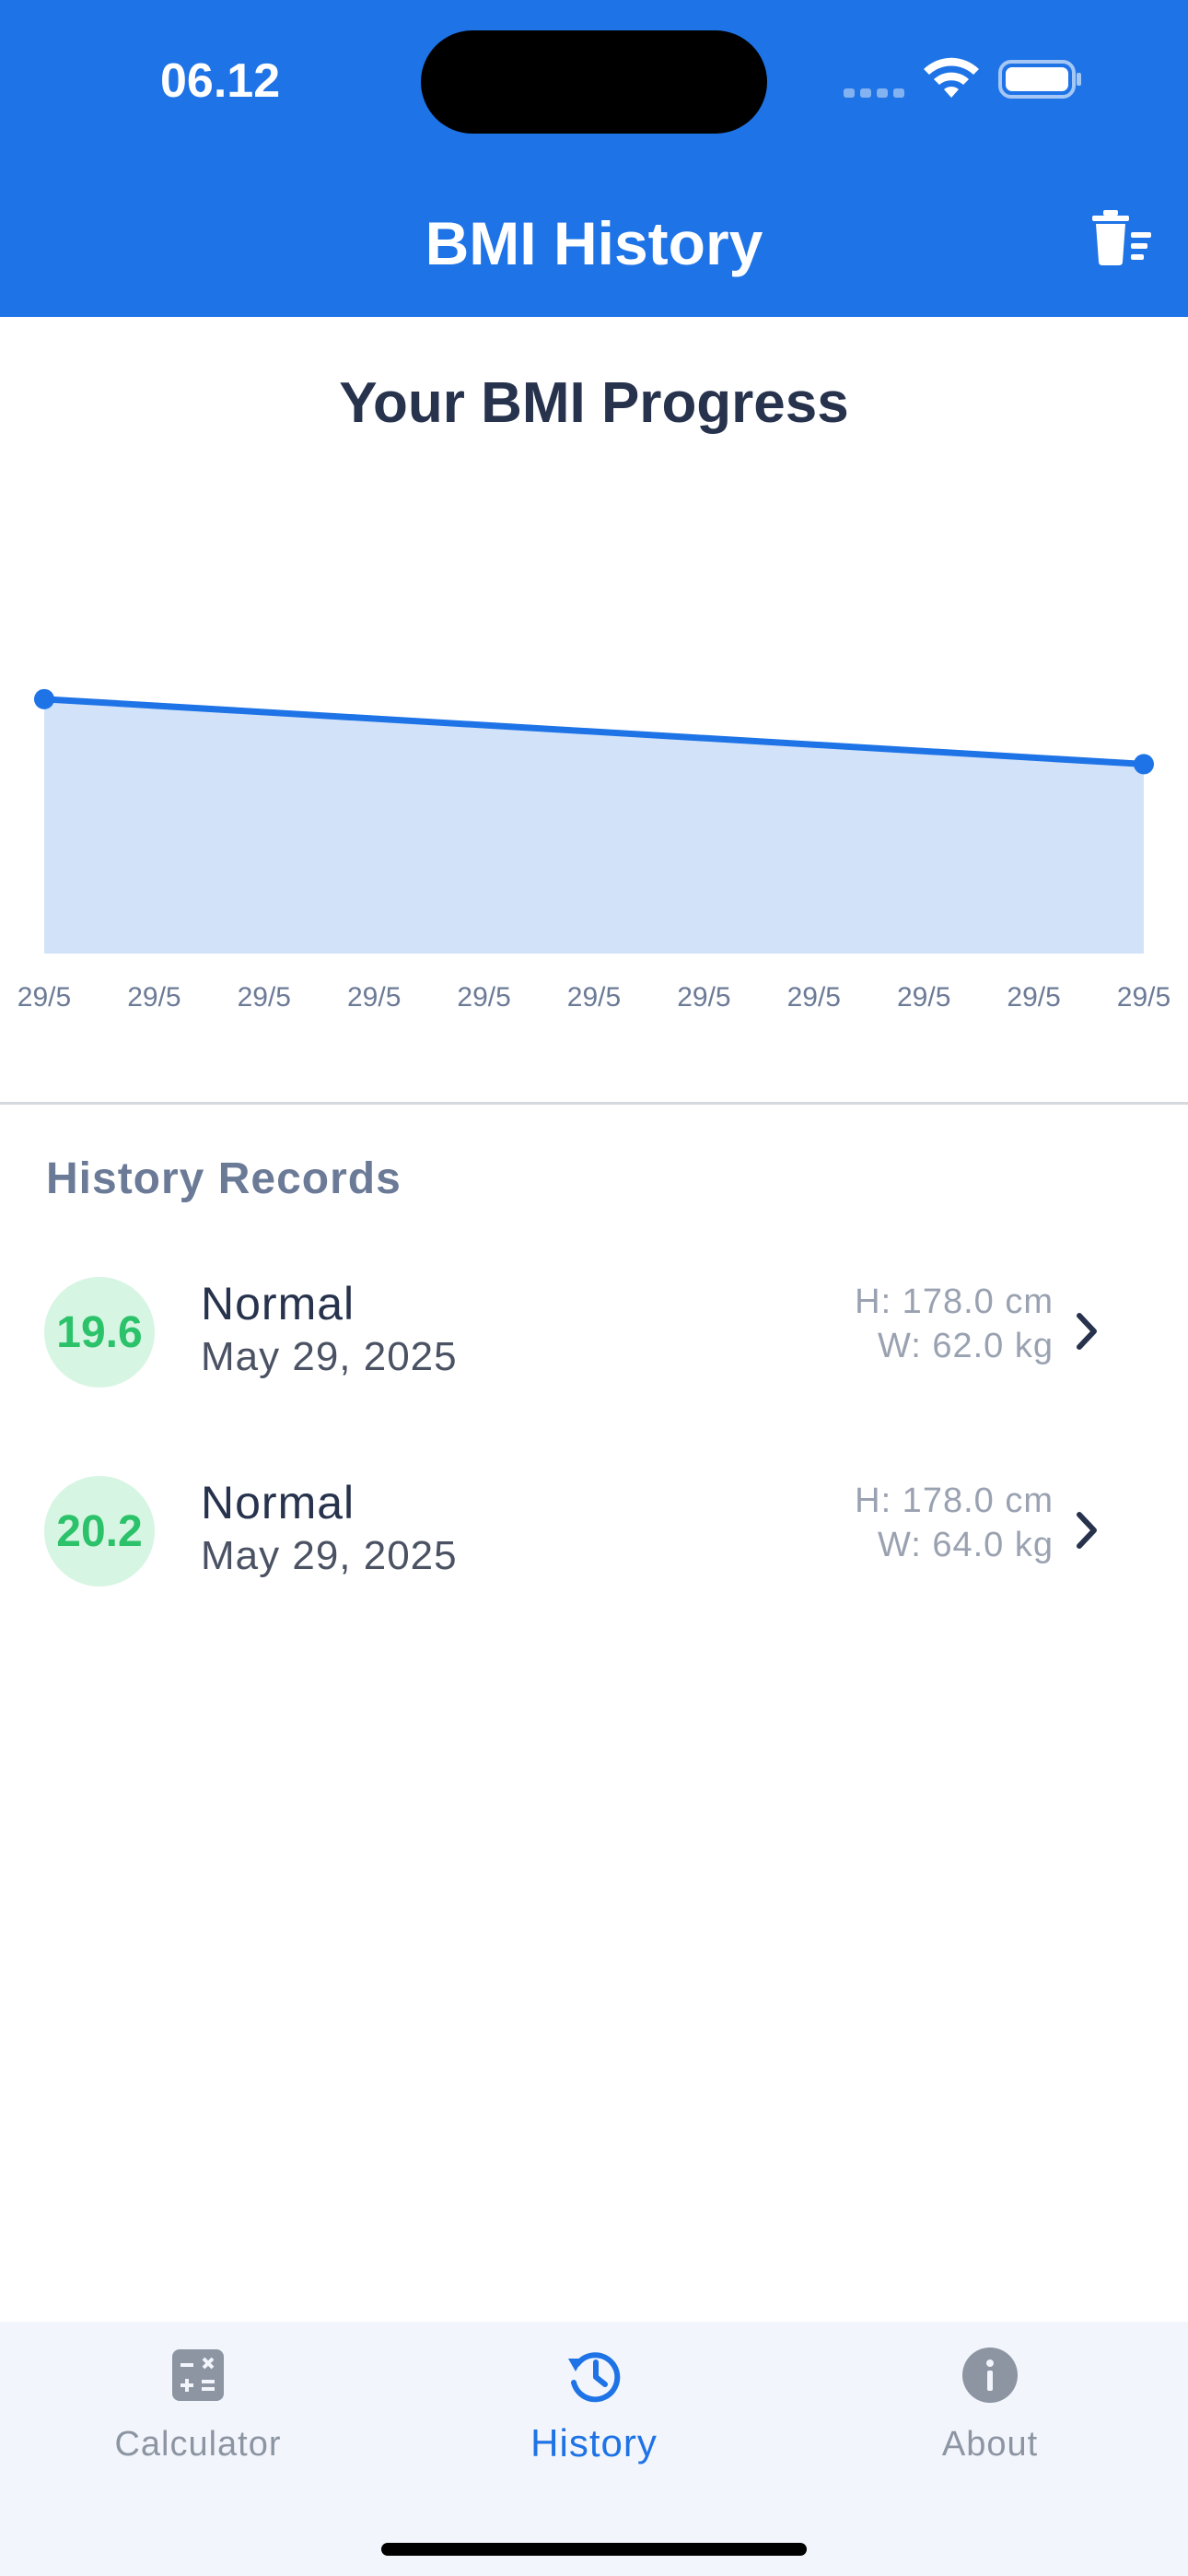 Image resolution: width=1188 pixels, height=2576 pixels. What do you see at coordinates (594, 1103) in the screenshot?
I see `section-divider` at bounding box center [594, 1103].